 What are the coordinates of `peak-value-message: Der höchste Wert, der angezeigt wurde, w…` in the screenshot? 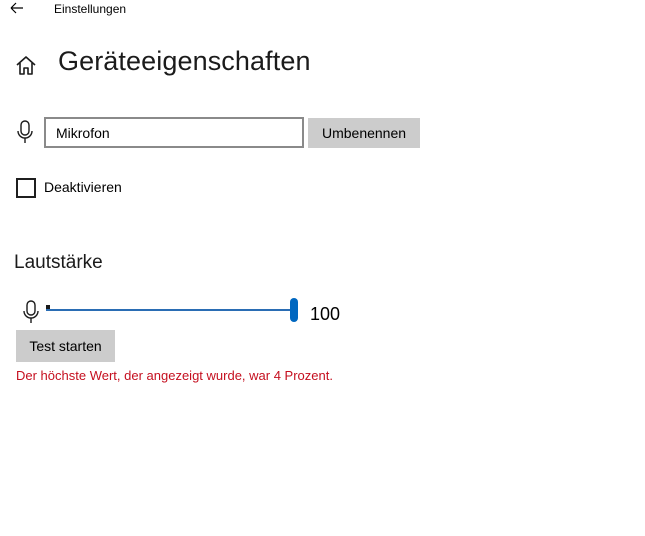 It's located at (174, 375).